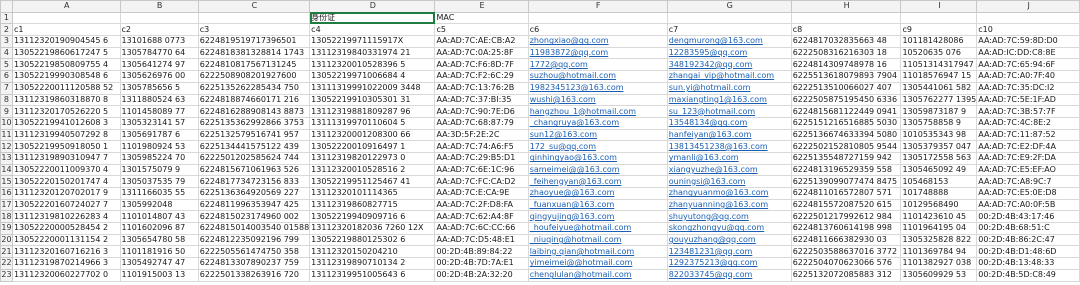 Image resolution: width=1080 pixels, height=285 pixels. What do you see at coordinates (1028, 100) in the screenshot?
I see `cell: AA:AD:7C:5E:1F:AD` at bounding box center [1028, 100].